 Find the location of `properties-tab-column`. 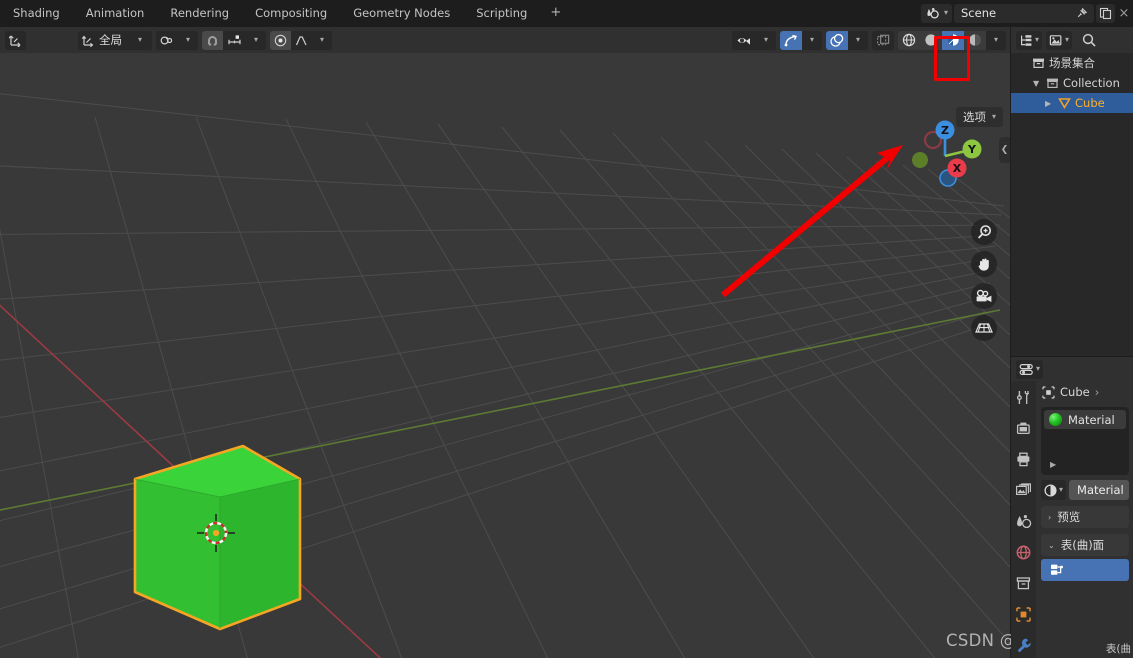

properties-tab-column is located at coordinates (1023, 519).